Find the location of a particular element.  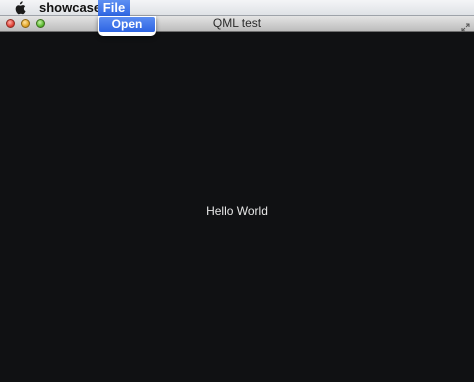

app-menu-showcase: showcase is located at coordinates (70, 8).